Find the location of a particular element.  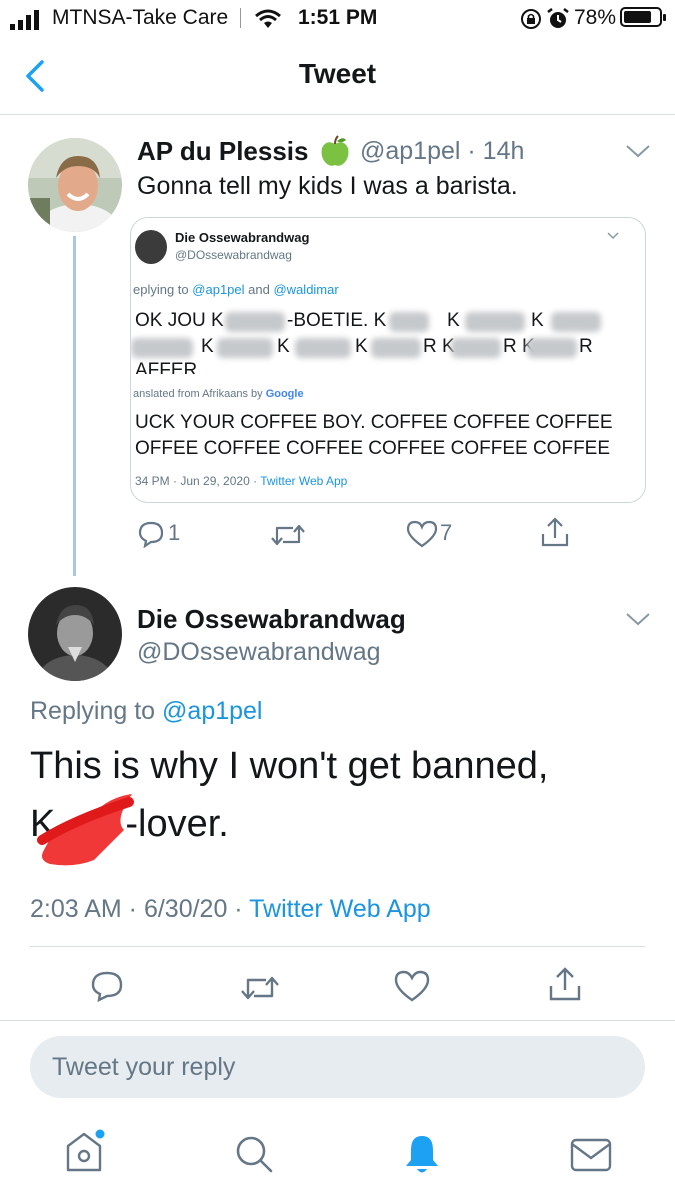

translated-prefix: anslated from Afrikaans by is located at coordinates (198, 394).